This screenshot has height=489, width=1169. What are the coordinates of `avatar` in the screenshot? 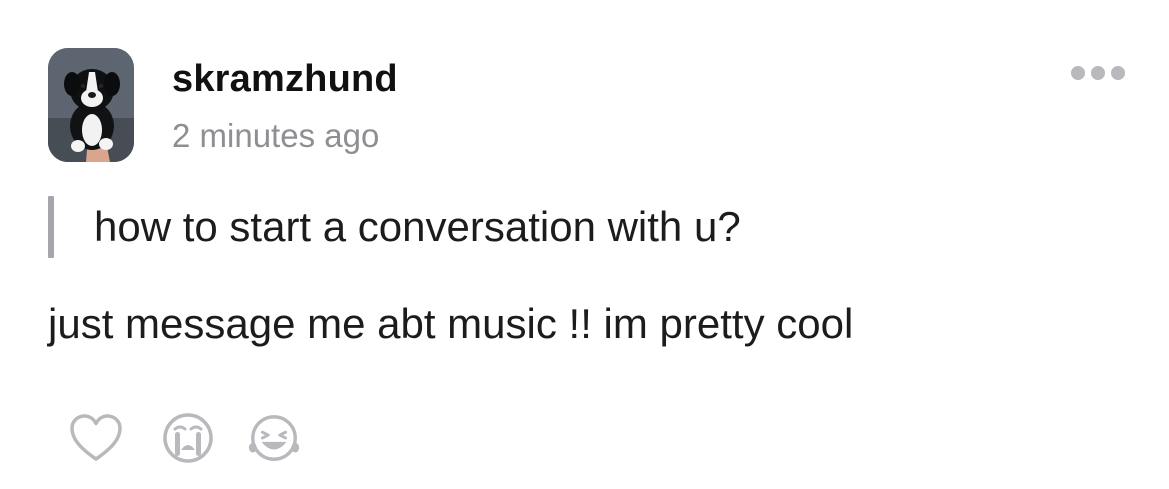 It's located at (91, 105).